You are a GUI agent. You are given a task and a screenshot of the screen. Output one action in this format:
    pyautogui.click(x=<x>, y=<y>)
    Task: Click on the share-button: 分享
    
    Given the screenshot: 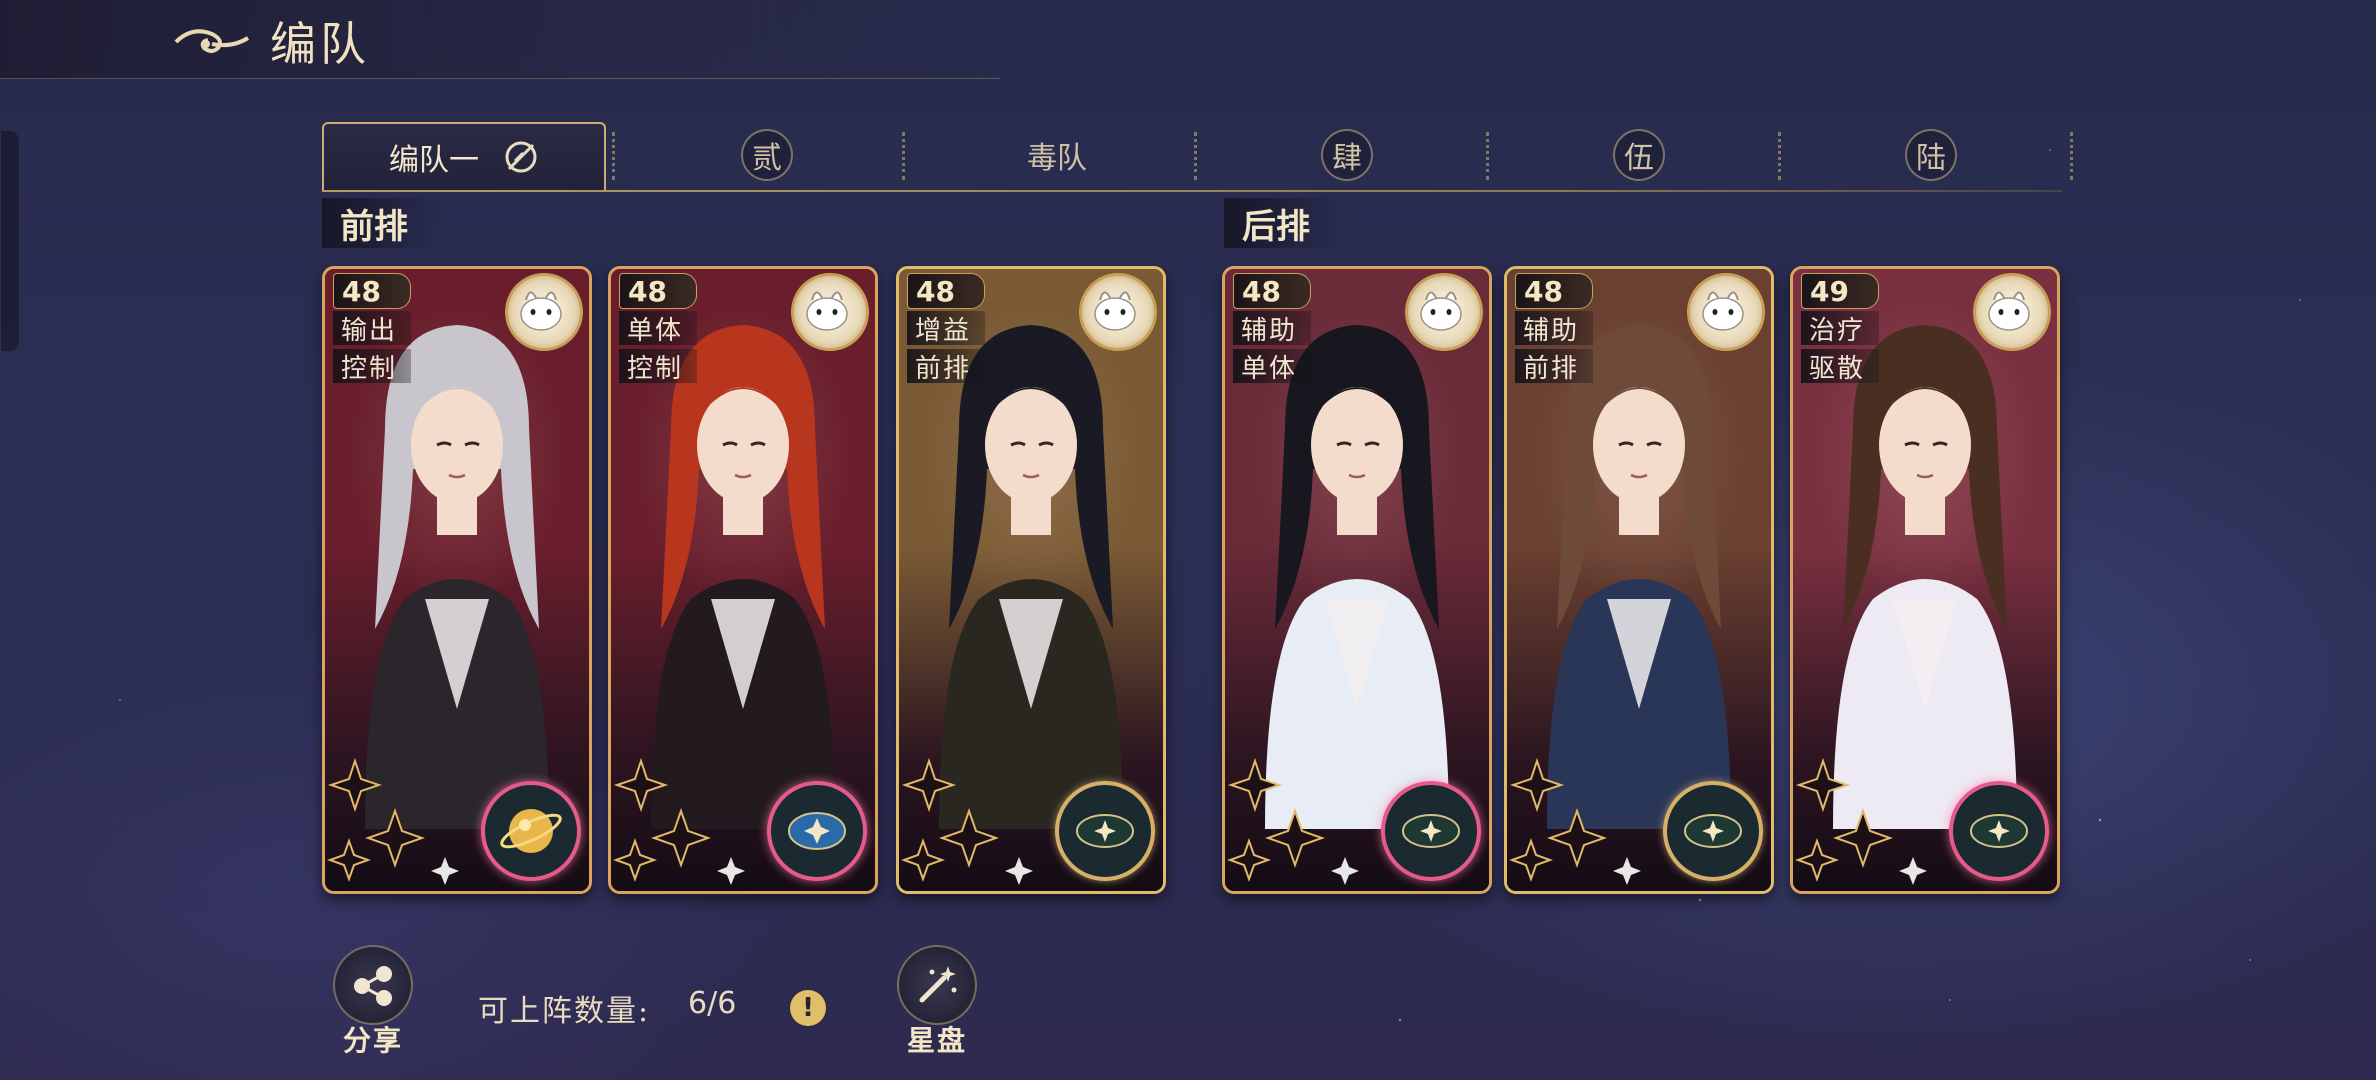 What is the action you would take?
    pyautogui.click(x=373, y=1002)
    